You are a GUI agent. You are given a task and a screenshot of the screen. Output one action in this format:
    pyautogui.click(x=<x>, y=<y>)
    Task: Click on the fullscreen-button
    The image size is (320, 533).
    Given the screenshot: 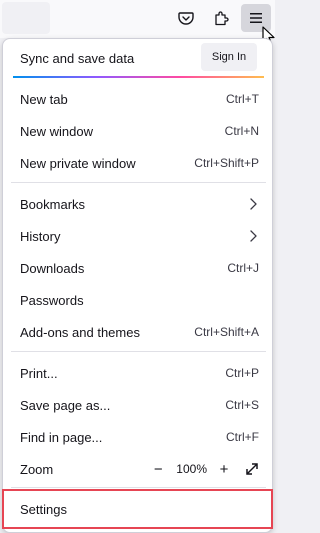 What is the action you would take?
    pyautogui.click(x=252, y=469)
    